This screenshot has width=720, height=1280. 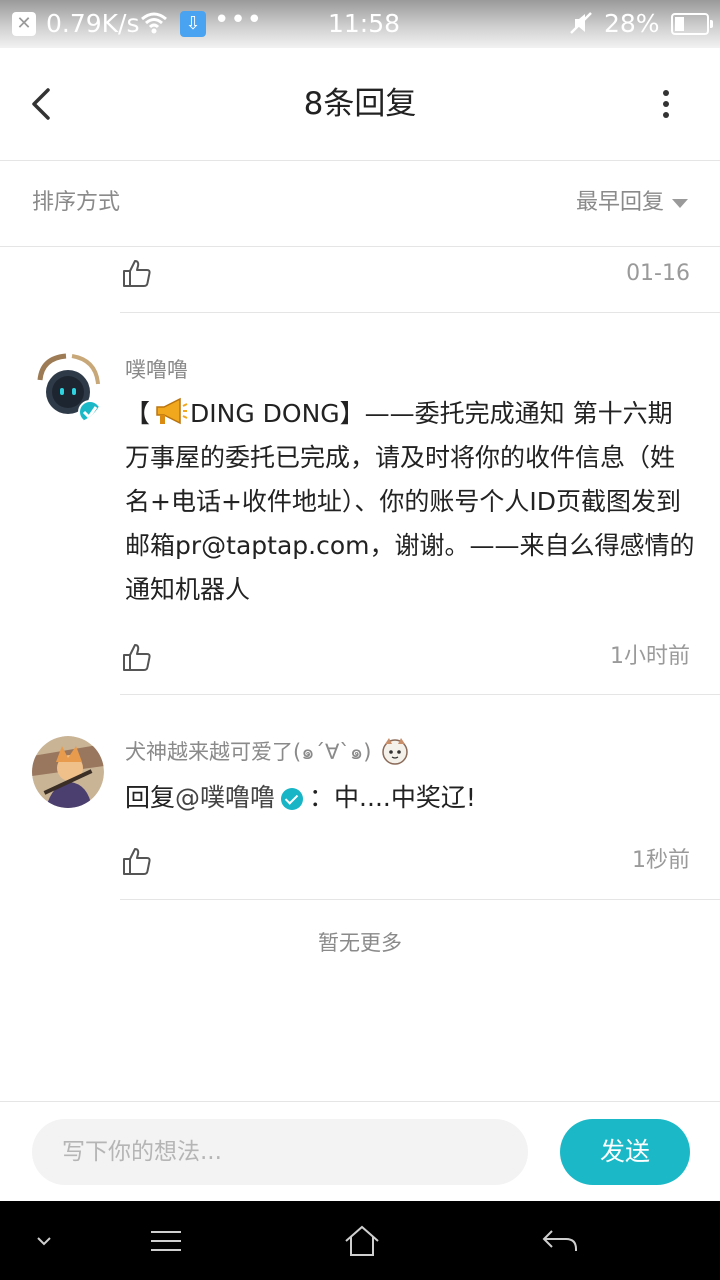 What do you see at coordinates (650, 656) in the screenshot?
I see `reply-time: 1小时前` at bounding box center [650, 656].